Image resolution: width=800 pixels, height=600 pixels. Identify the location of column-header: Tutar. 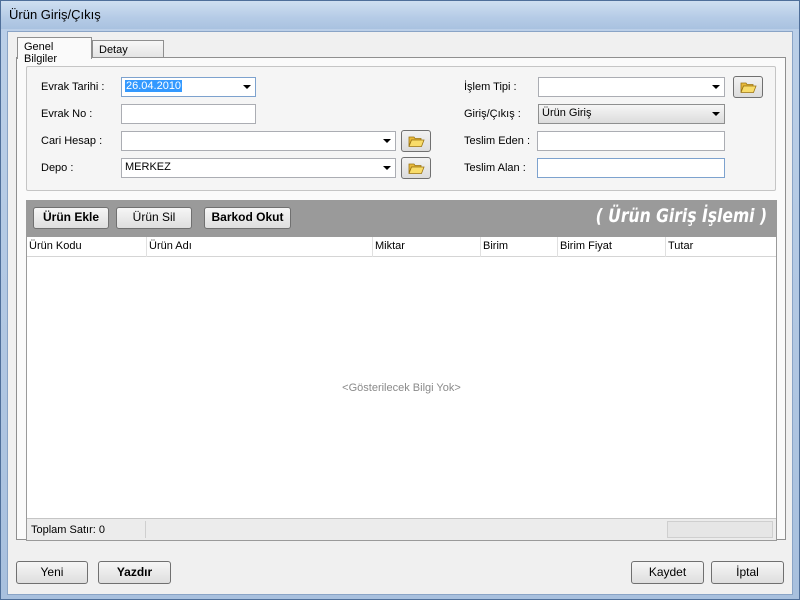
(721, 247).